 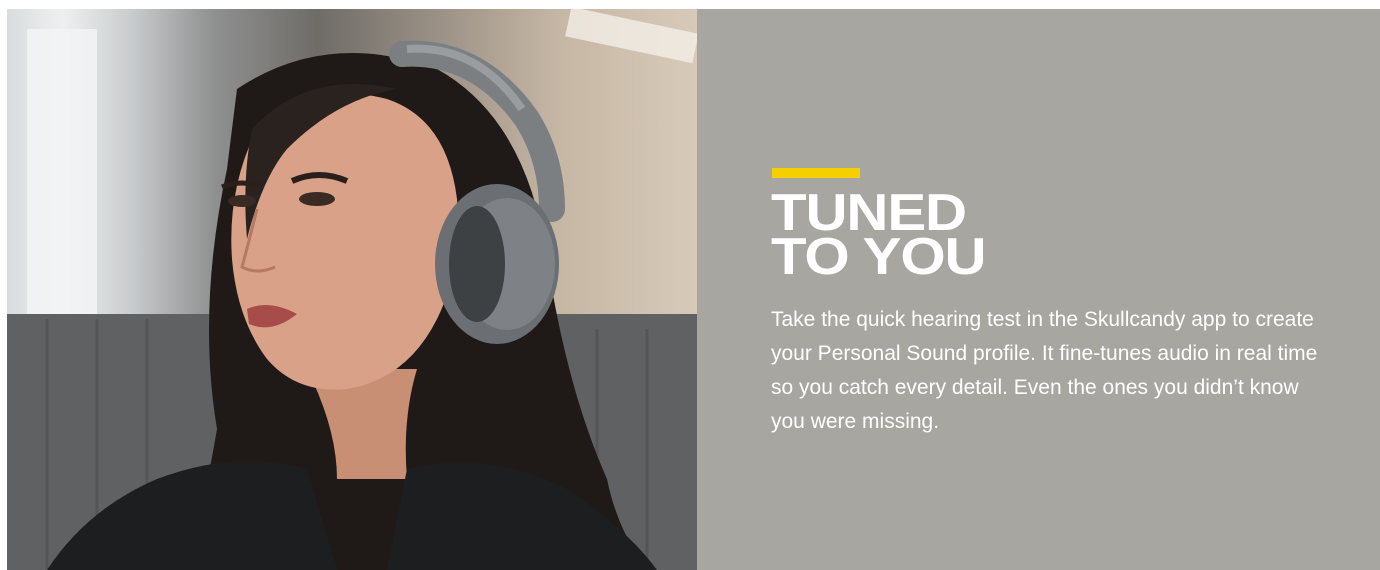 What do you see at coordinates (879, 257) in the screenshot?
I see `headline-line-2: TO YOU` at bounding box center [879, 257].